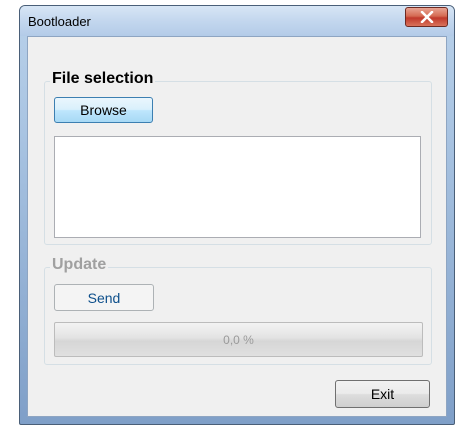 The width and height of the screenshot is (467, 430). What do you see at coordinates (237, 21) in the screenshot?
I see `title-bar: Bootloader` at bounding box center [237, 21].